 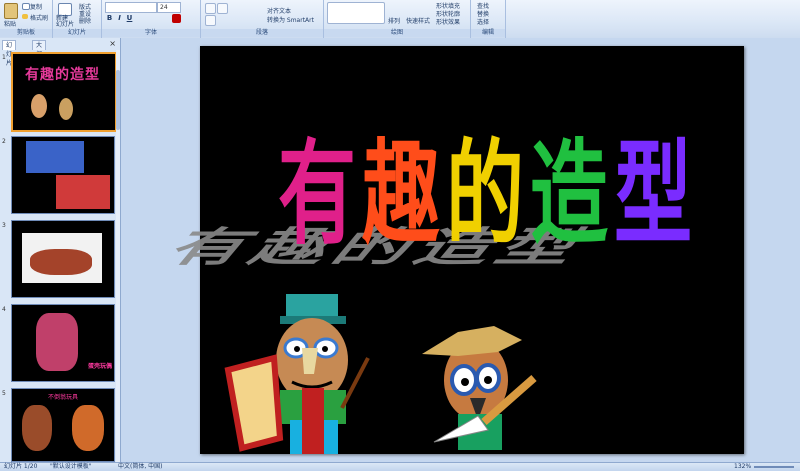 What do you see at coordinates (77, 19) in the screenshot?
I see `ribbon-group-slides: 新建 幻灯片 版式 重设 删除 幻灯片` at bounding box center [77, 19].